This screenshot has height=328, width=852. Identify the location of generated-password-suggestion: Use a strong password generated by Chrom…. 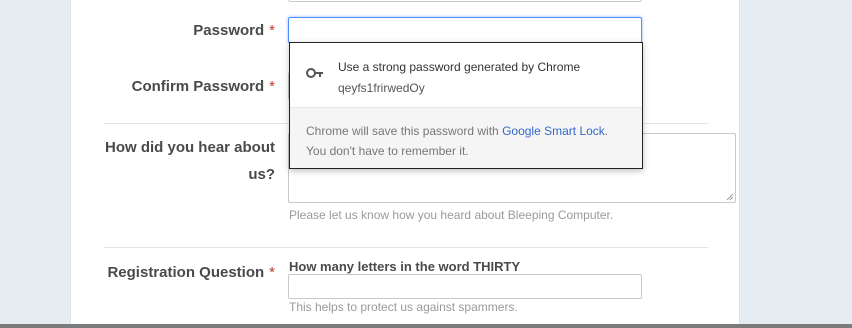
(466, 75).